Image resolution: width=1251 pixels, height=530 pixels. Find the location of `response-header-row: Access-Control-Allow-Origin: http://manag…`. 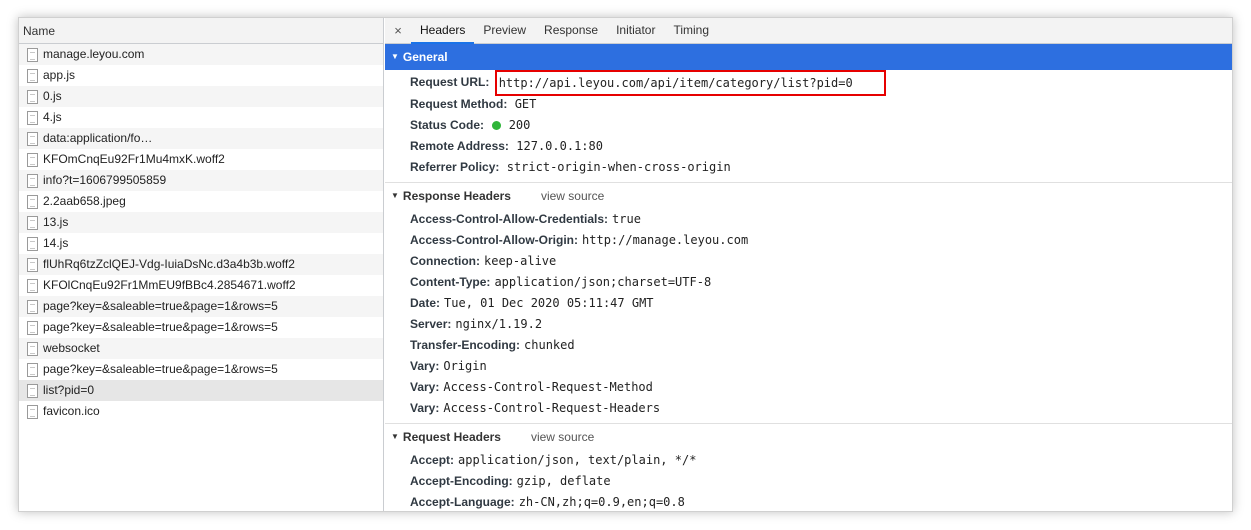

response-header-row: Access-Control-Allow-Origin: http://manag… is located at coordinates (808, 240).